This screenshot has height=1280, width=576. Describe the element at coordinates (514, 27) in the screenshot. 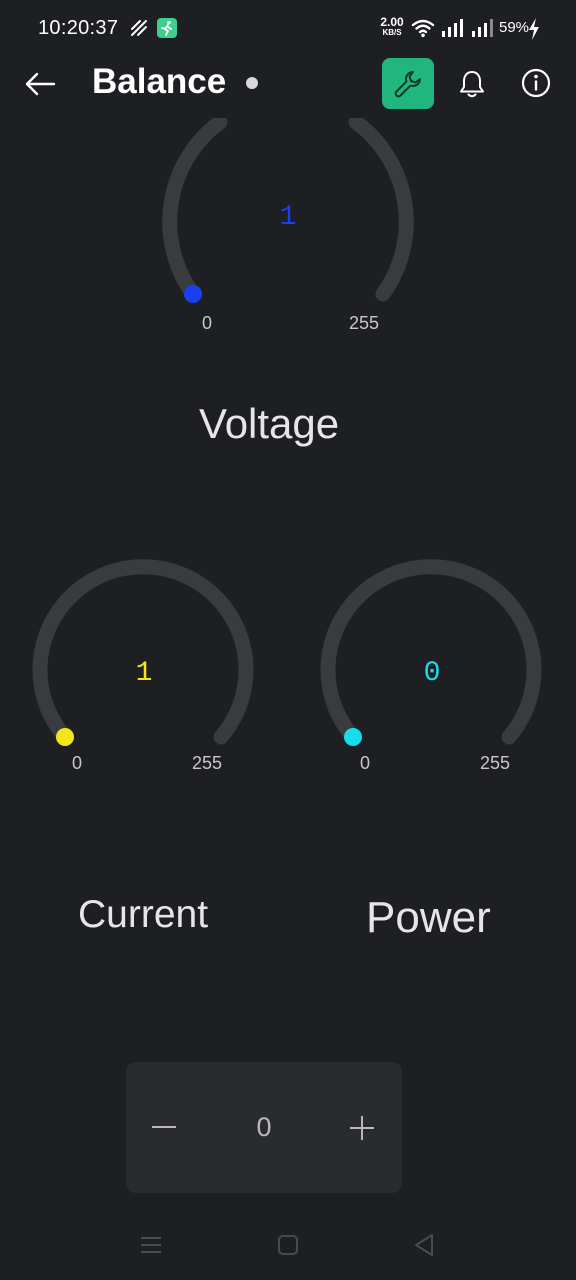

I see `battery-percent: 59%` at that location.